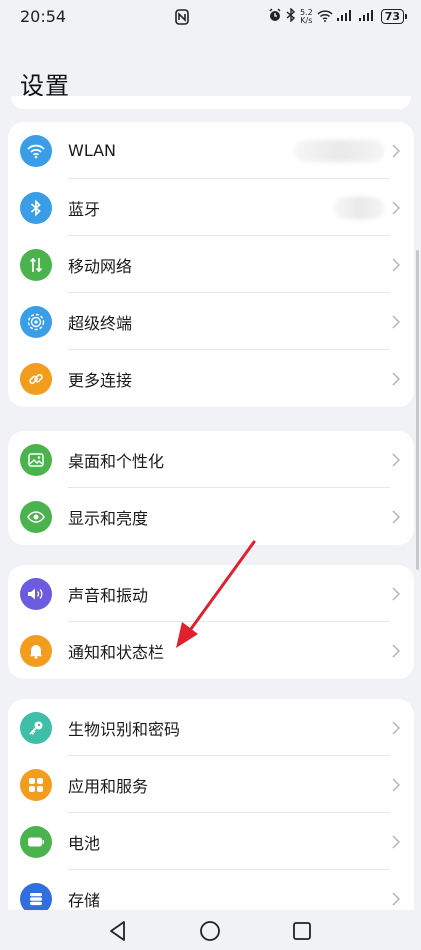 This screenshot has height=950, width=421. Describe the element at coordinates (100, 266) in the screenshot. I see `setting-label: 移动网络` at that location.